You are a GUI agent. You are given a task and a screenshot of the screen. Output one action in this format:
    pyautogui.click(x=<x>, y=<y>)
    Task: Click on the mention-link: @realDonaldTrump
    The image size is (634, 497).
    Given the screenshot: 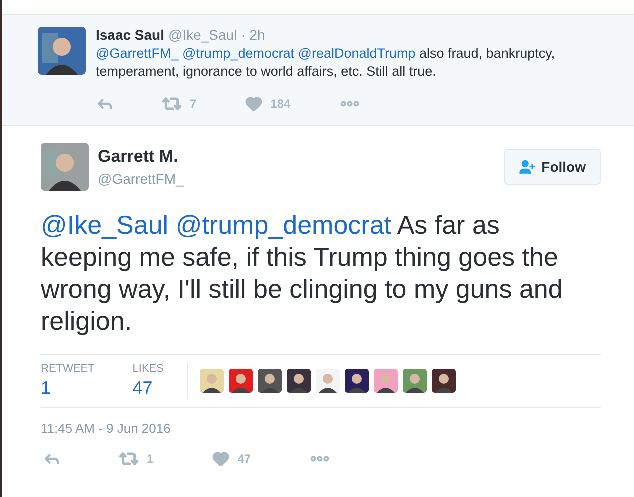 What is the action you would take?
    pyautogui.click(x=357, y=53)
    